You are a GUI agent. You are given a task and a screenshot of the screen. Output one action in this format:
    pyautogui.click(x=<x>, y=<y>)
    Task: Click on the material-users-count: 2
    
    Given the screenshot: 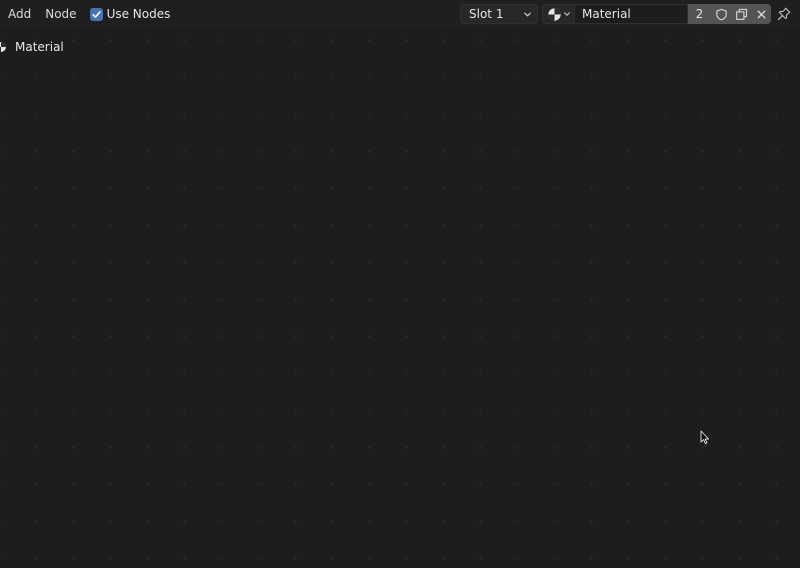 What is the action you would take?
    pyautogui.click(x=699, y=14)
    